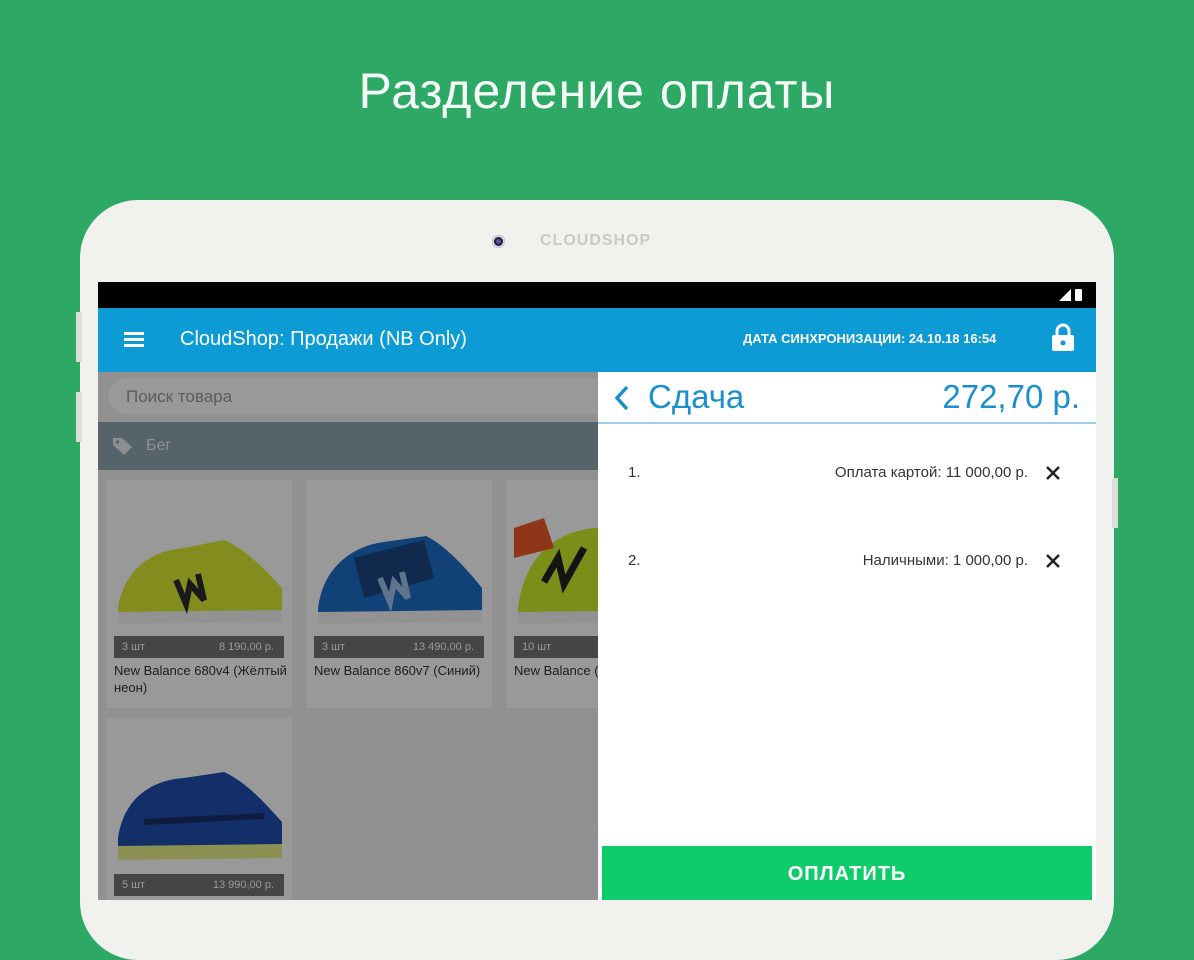 This screenshot has width=1194, height=960. Describe the element at coordinates (696, 396) in the screenshot. I see `change-title: Сдача` at that location.